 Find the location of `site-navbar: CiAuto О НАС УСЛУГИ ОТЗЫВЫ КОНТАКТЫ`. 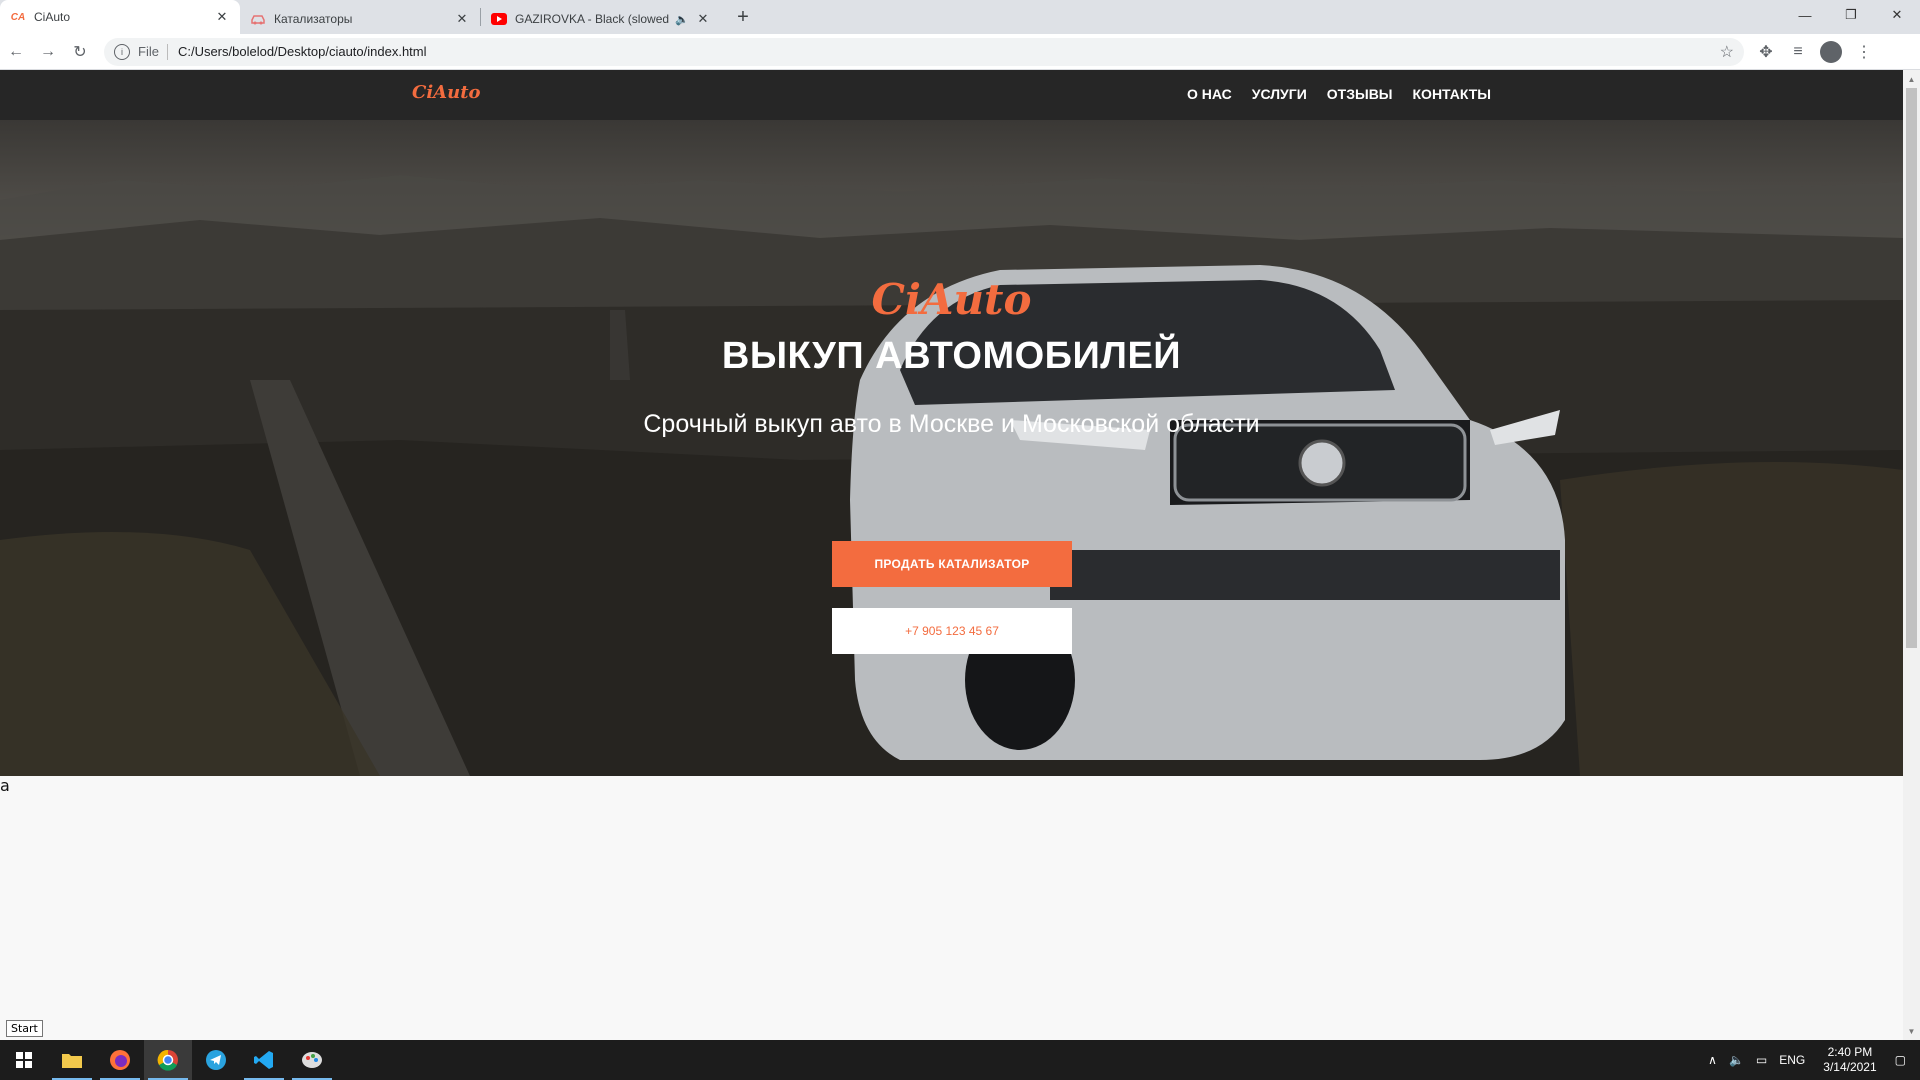

site-navbar: CiAuto О НАС УСЛУГИ ОТЗЫВЫ КОНТАКТЫ is located at coordinates (951, 95).